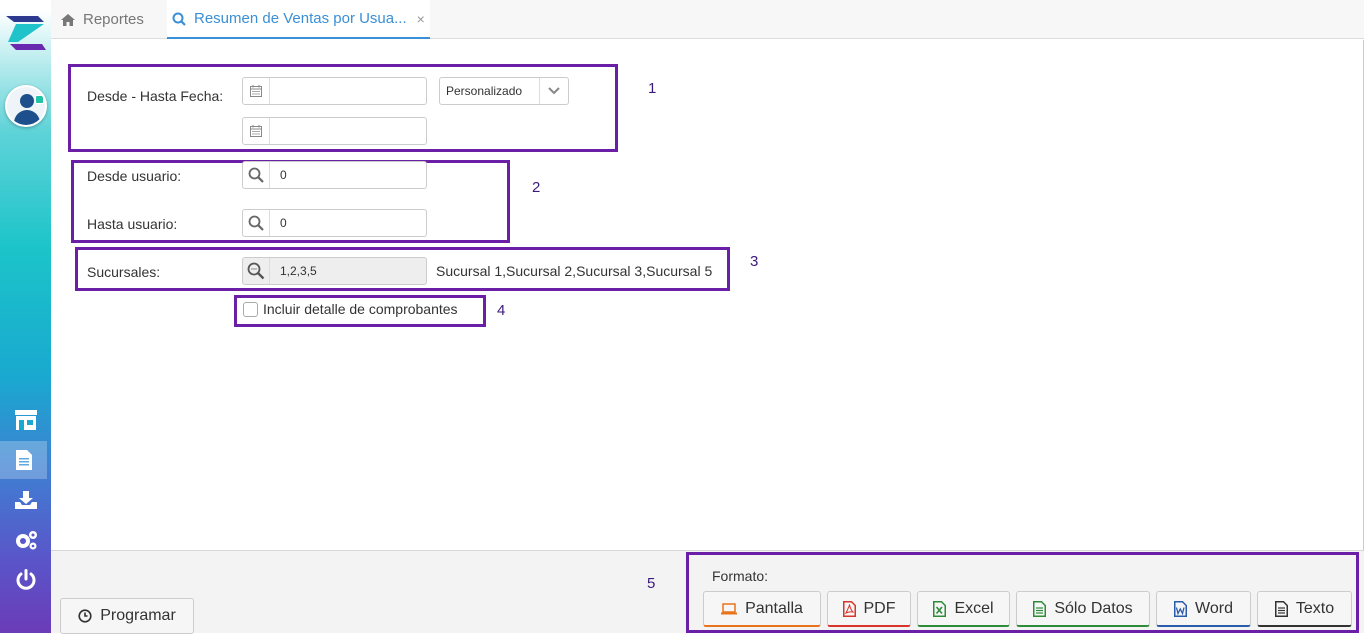 This screenshot has width=1364, height=634. I want to click on detail-checkbox, so click(250, 309).